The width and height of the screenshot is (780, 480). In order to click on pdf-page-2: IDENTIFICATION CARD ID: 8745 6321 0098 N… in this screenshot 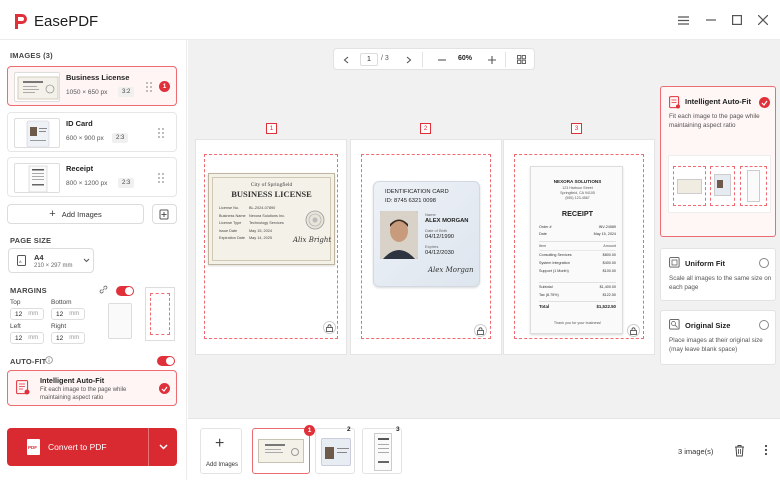, I will do `click(426, 247)`.